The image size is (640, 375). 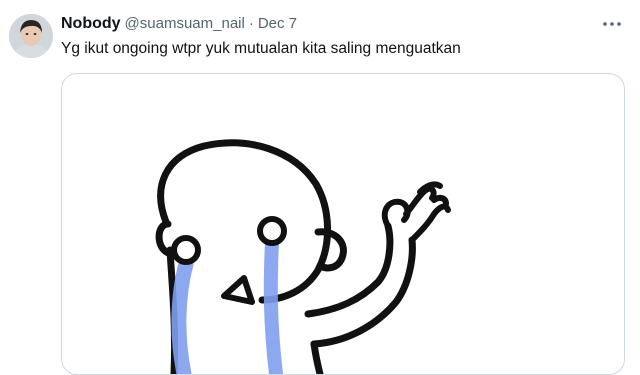 I want to click on display-name: Nobody, so click(x=91, y=24).